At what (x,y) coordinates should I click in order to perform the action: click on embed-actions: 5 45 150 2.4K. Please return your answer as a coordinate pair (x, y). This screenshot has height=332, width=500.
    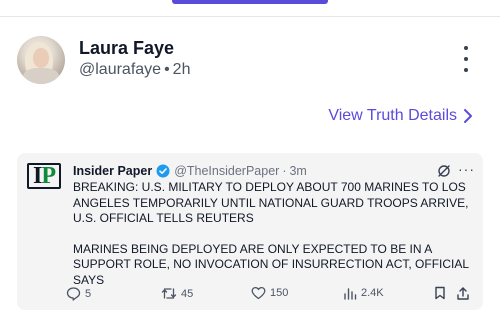
    Looking at the image, I should click on (271, 294).